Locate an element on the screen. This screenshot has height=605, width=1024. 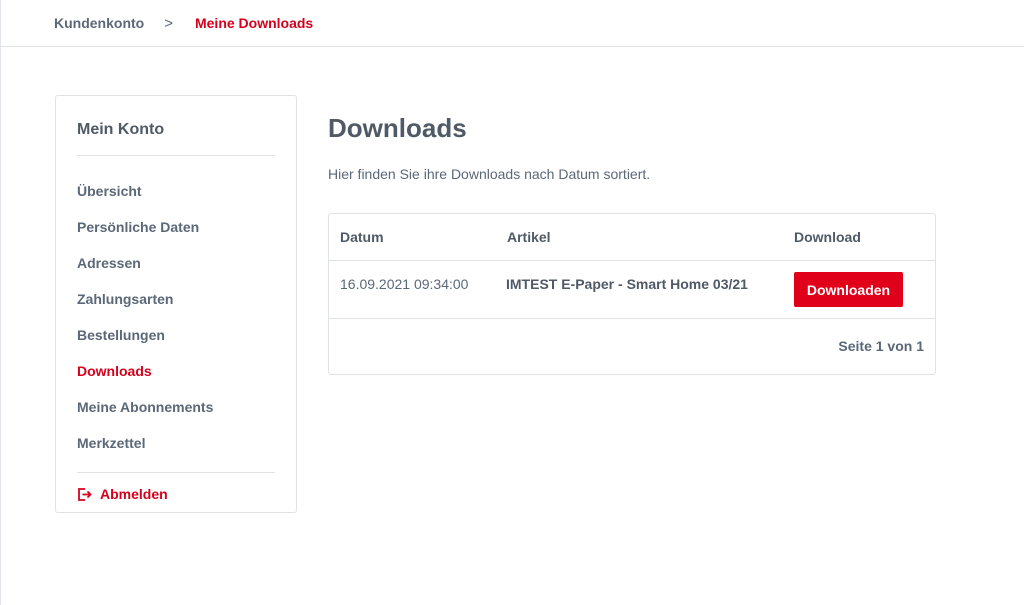
row-date: 16.09.2021 09:34:00 is located at coordinates (404, 284).